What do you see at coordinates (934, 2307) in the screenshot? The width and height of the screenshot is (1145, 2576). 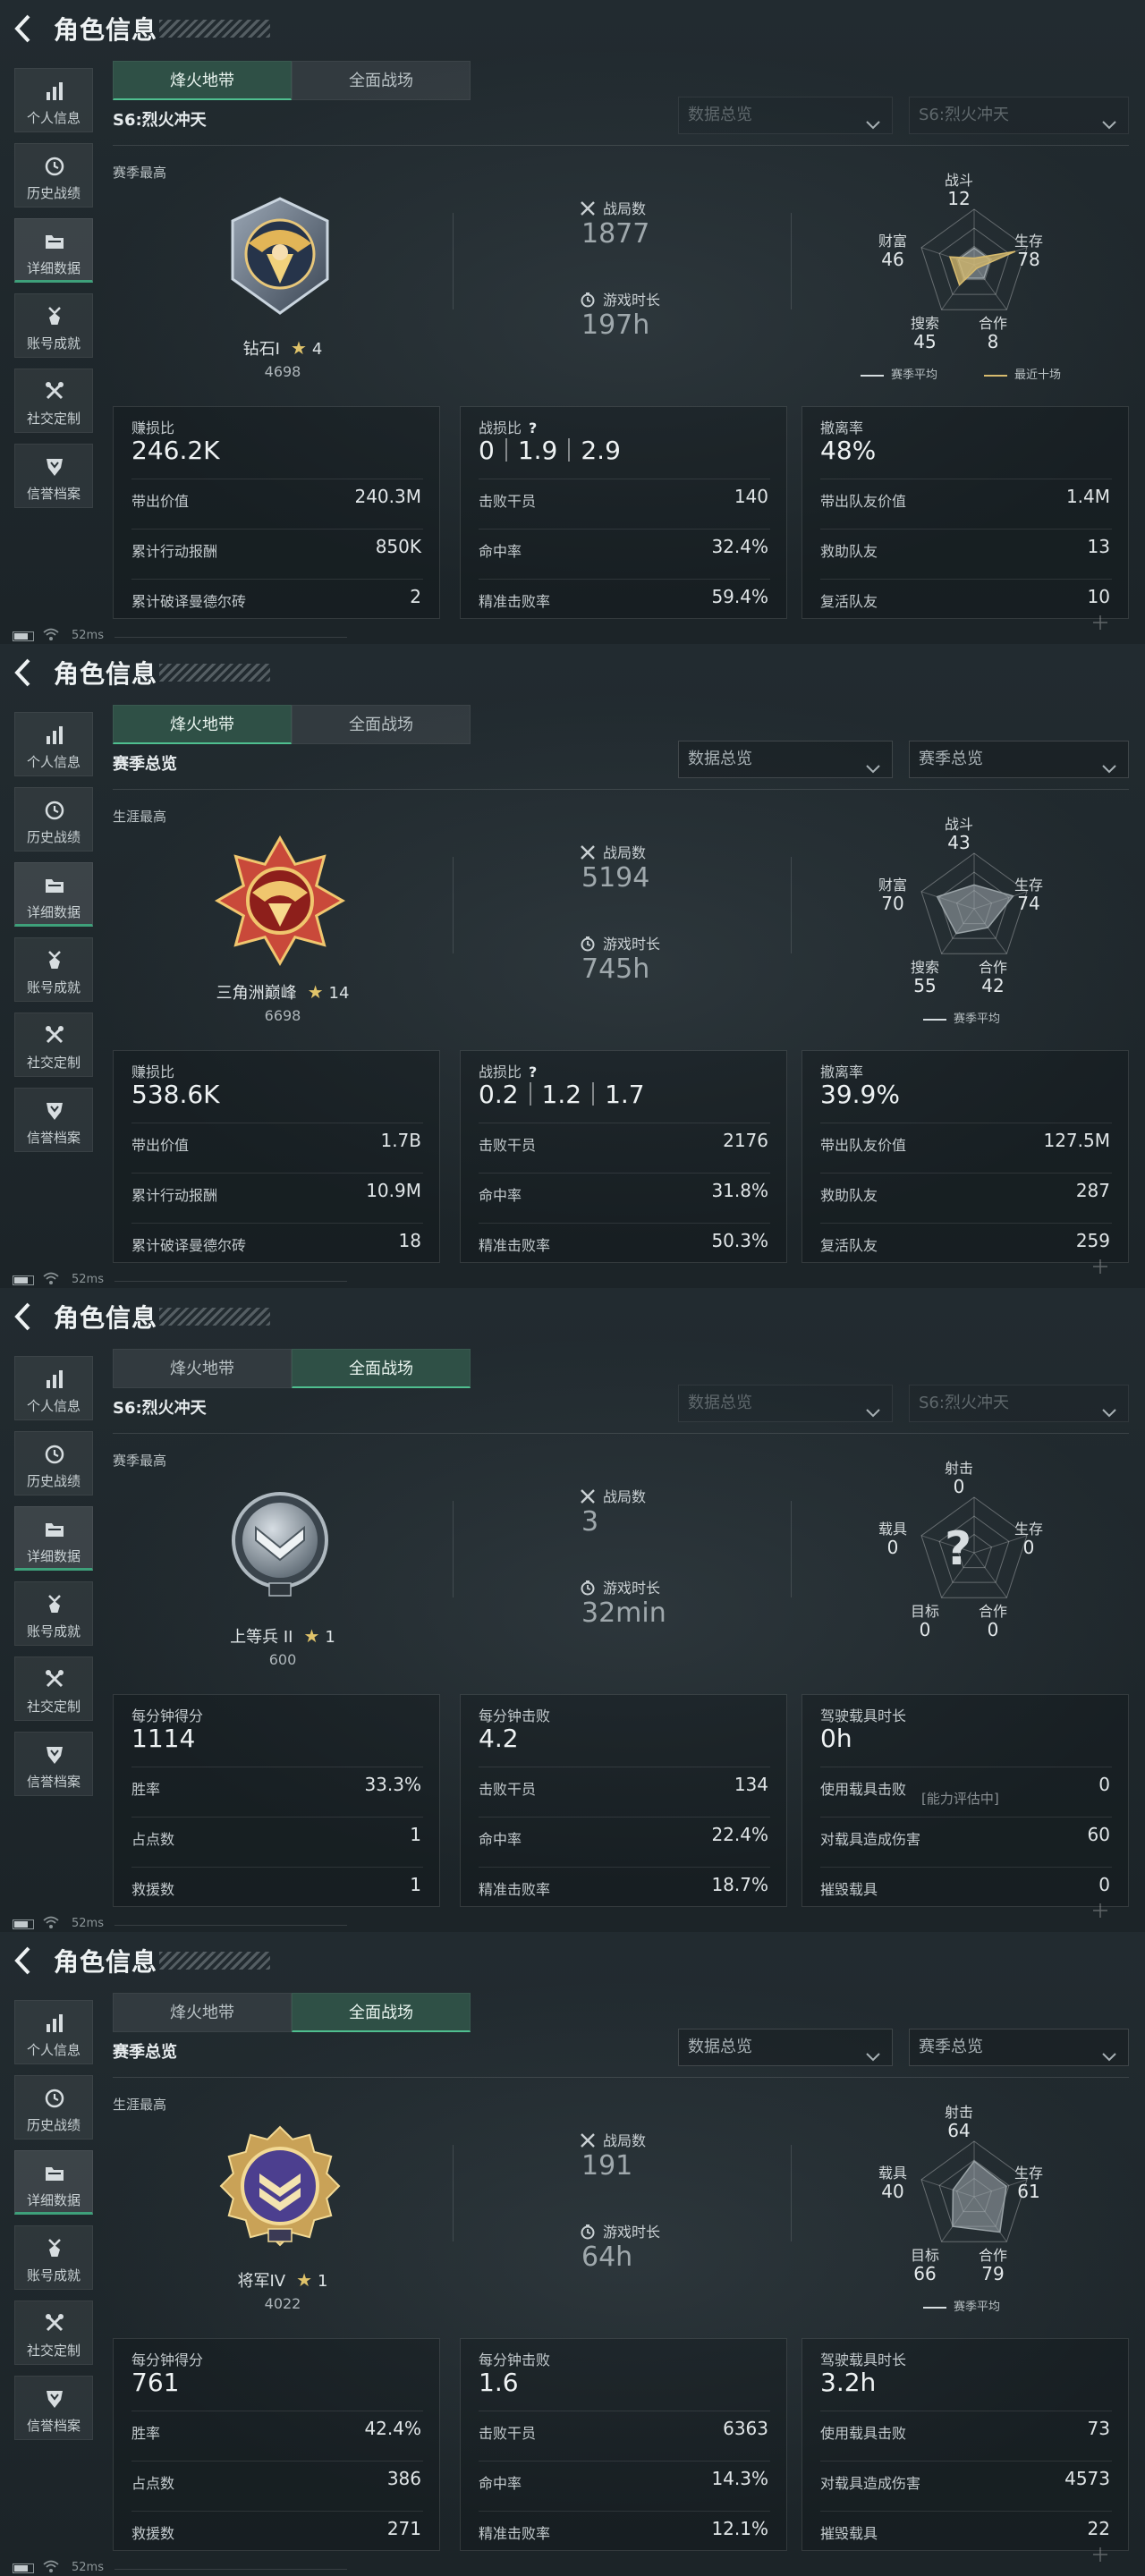 I see `legend-swatch` at bounding box center [934, 2307].